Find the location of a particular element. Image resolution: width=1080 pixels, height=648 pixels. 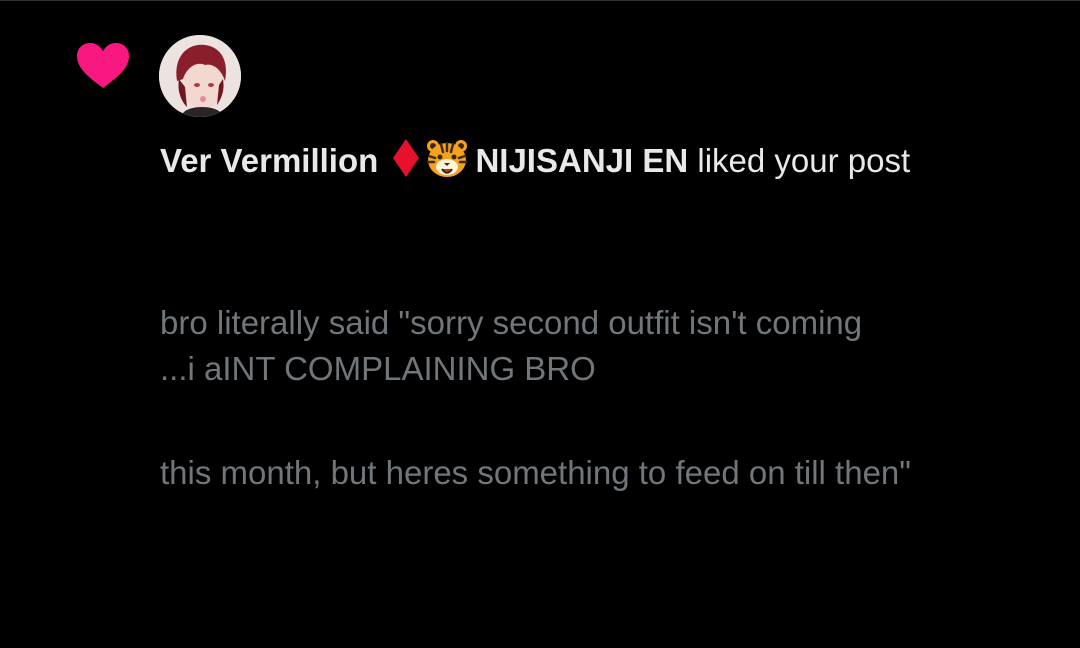

tiger-face-icon is located at coordinates (447, 158).